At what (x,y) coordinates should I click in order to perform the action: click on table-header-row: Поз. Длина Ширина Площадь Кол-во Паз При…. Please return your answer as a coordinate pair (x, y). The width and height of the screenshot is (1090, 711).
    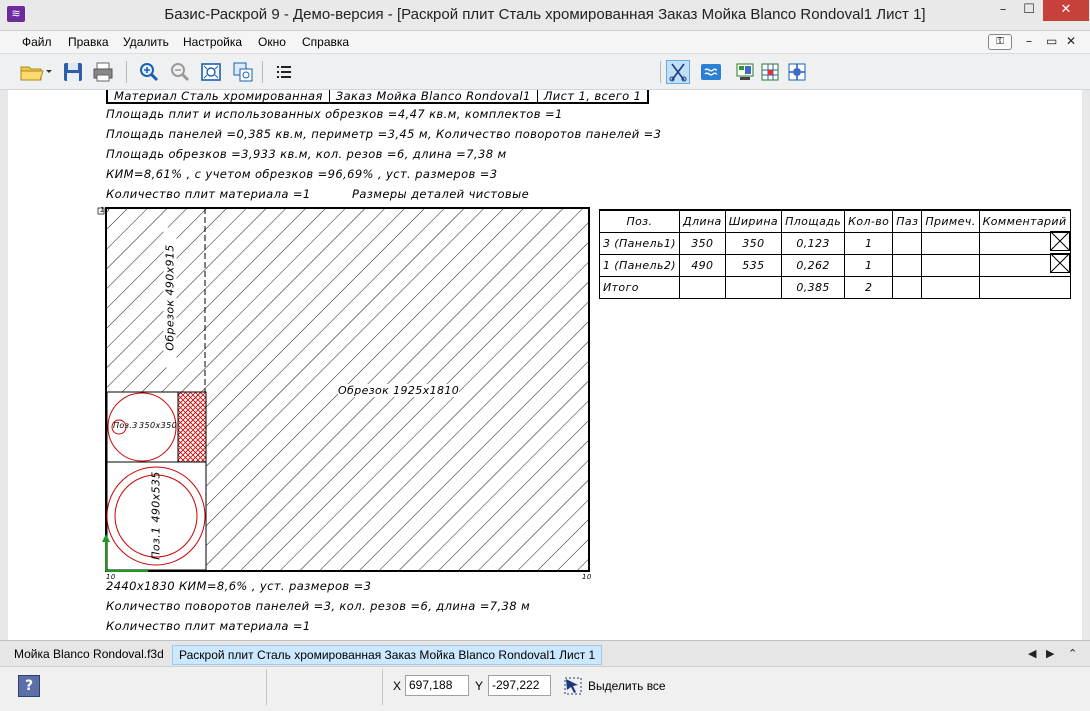
    Looking at the image, I should click on (835, 221).